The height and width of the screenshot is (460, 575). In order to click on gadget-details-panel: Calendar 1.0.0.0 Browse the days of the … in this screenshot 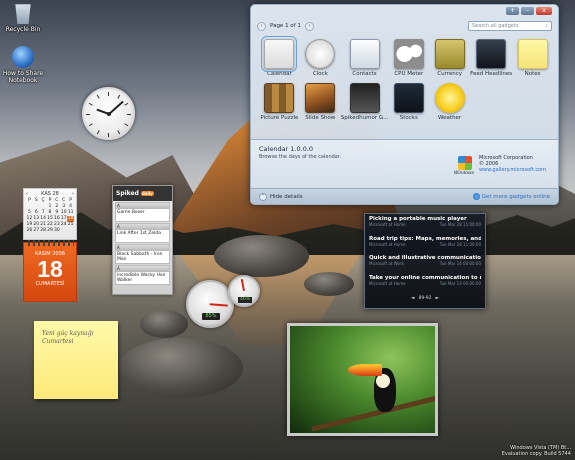, I will do `click(404, 164)`.